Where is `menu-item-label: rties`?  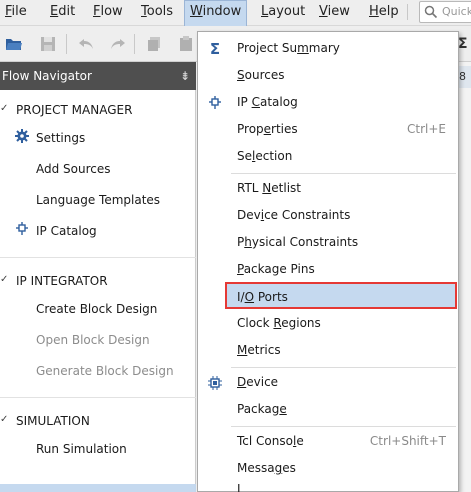 menu-item-label: rties is located at coordinates (284, 129).